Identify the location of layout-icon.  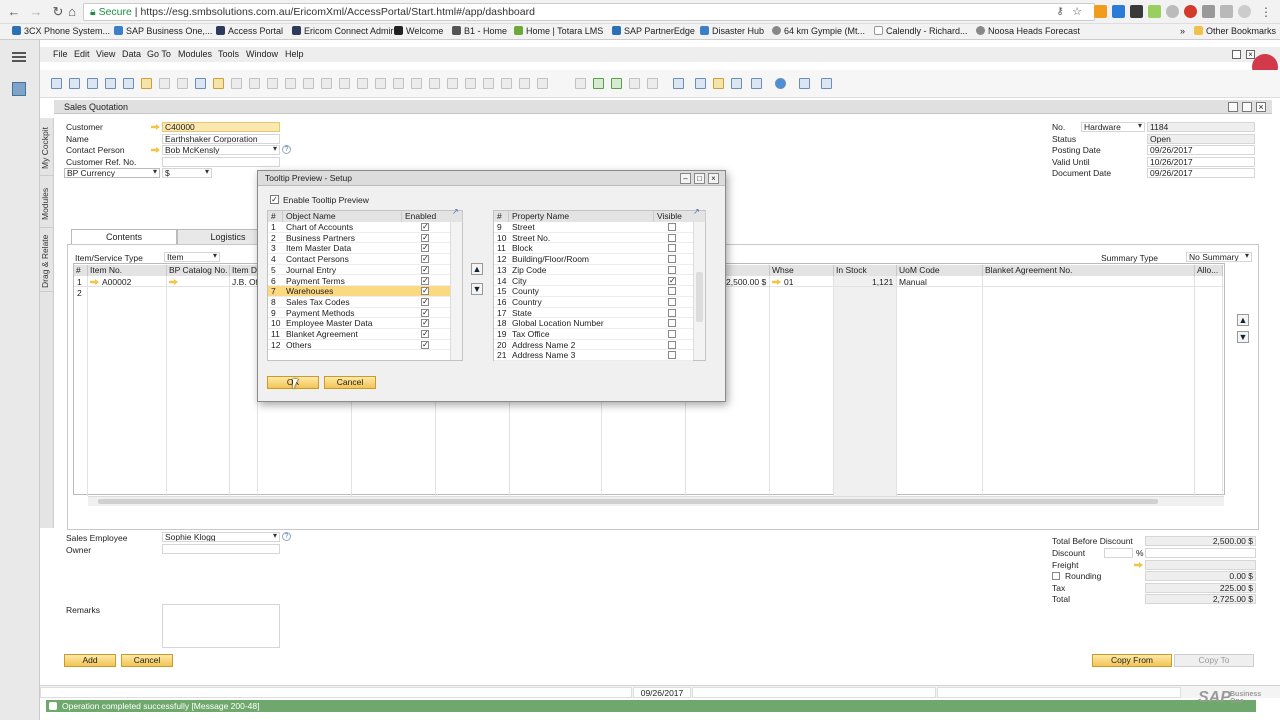
(524, 83).